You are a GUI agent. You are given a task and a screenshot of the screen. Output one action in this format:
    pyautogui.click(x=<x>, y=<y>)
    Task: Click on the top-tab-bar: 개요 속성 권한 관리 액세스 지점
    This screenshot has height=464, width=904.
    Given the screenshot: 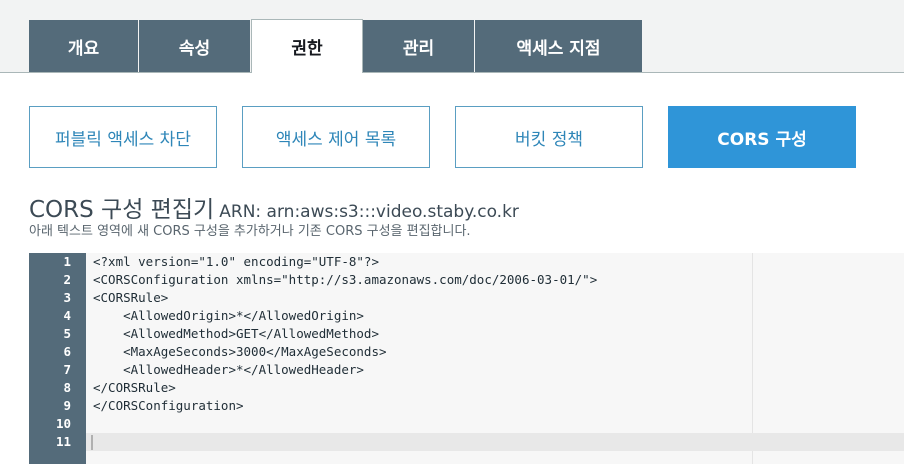 What is the action you would take?
    pyautogui.click(x=336, y=46)
    